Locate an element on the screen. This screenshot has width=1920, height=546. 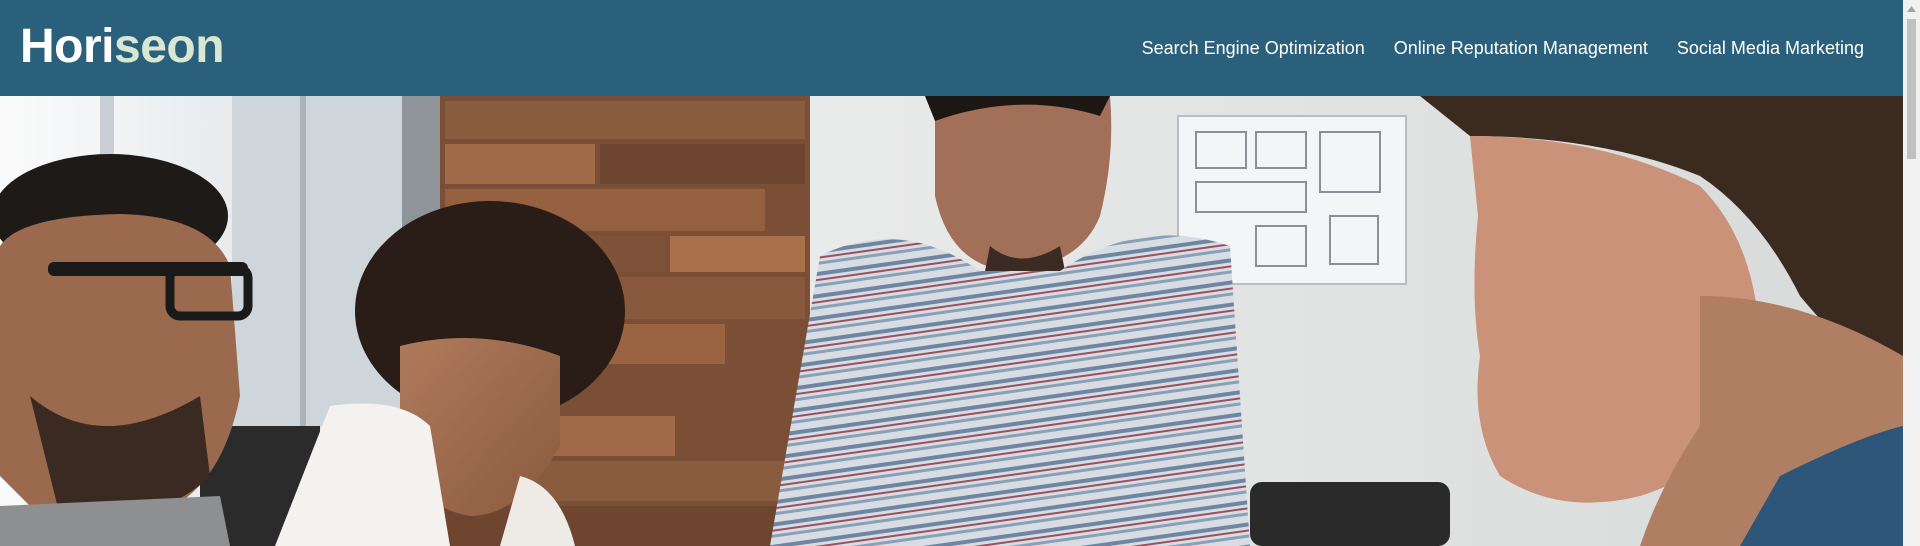
nav-link-seo: Search Engine Optimization is located at coordinates (1253, 48).